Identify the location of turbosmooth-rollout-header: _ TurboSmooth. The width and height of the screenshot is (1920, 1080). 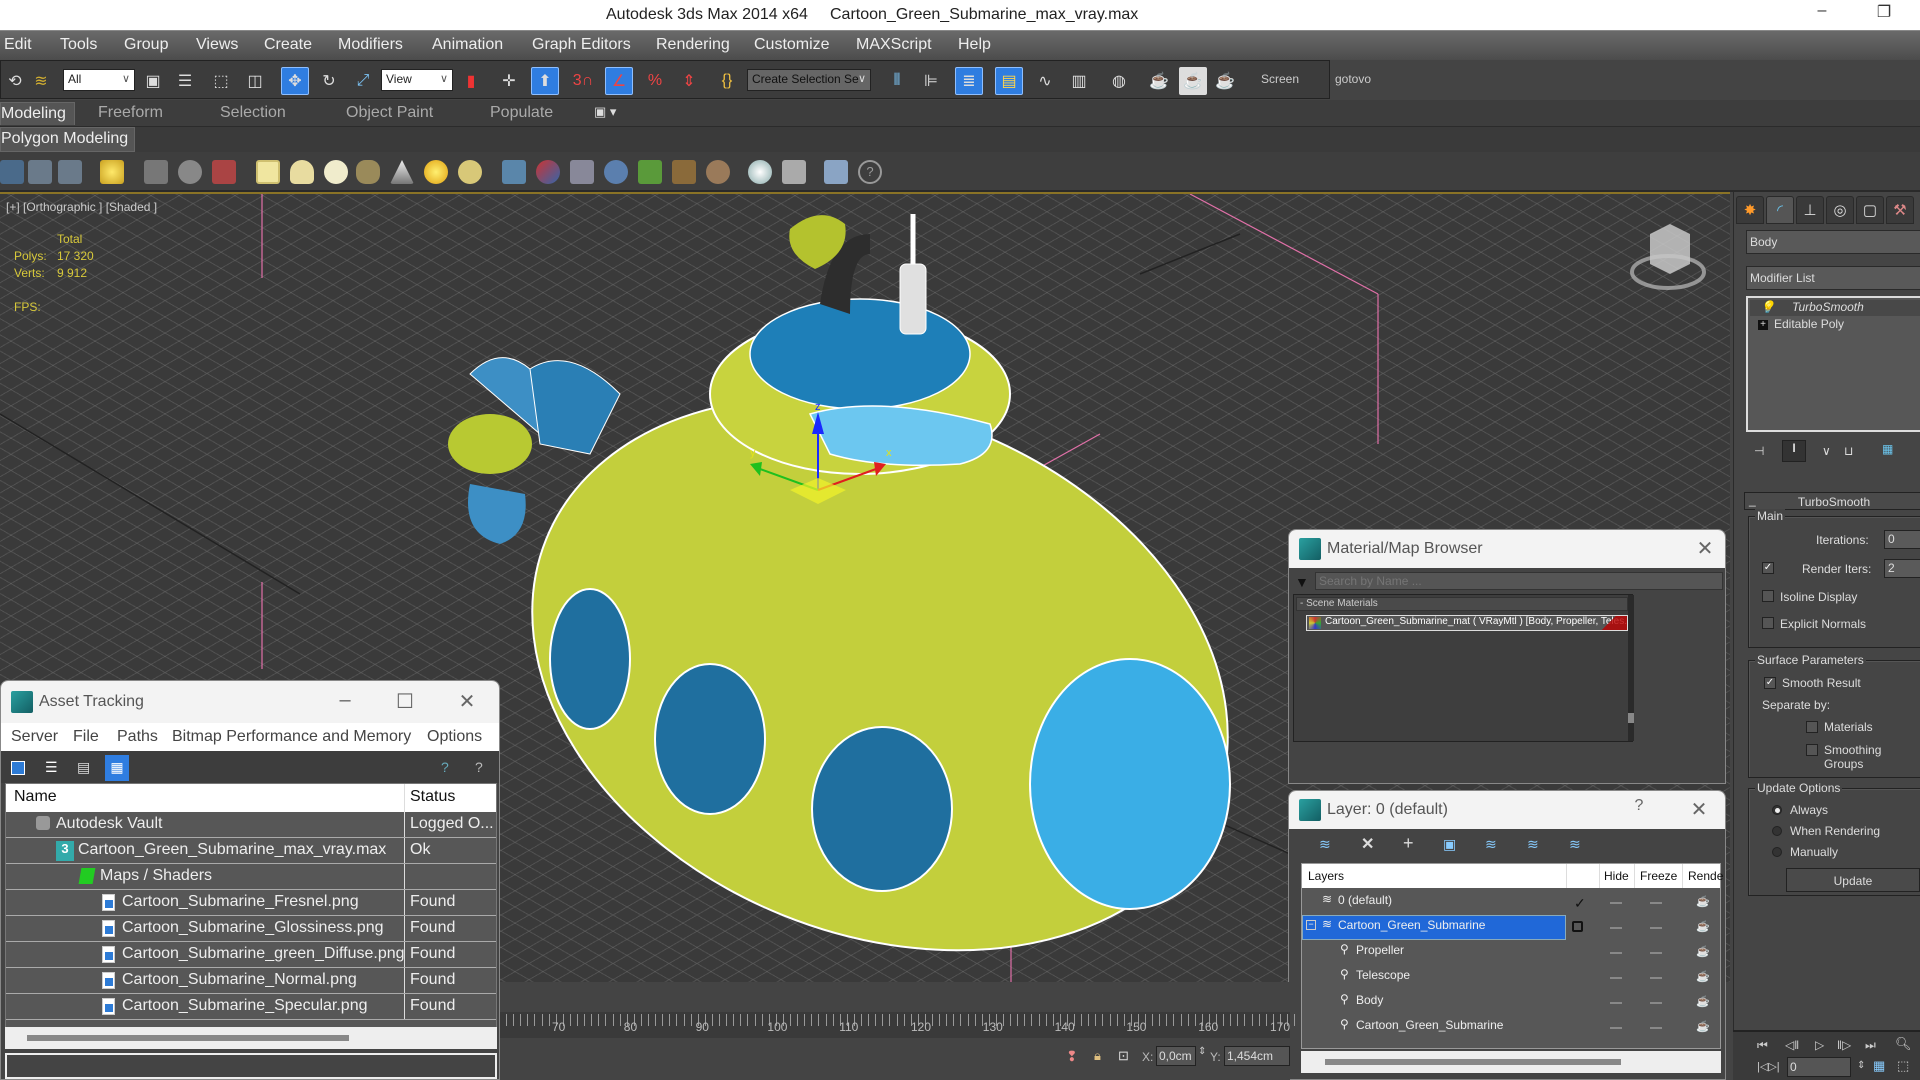
(1832, 501).